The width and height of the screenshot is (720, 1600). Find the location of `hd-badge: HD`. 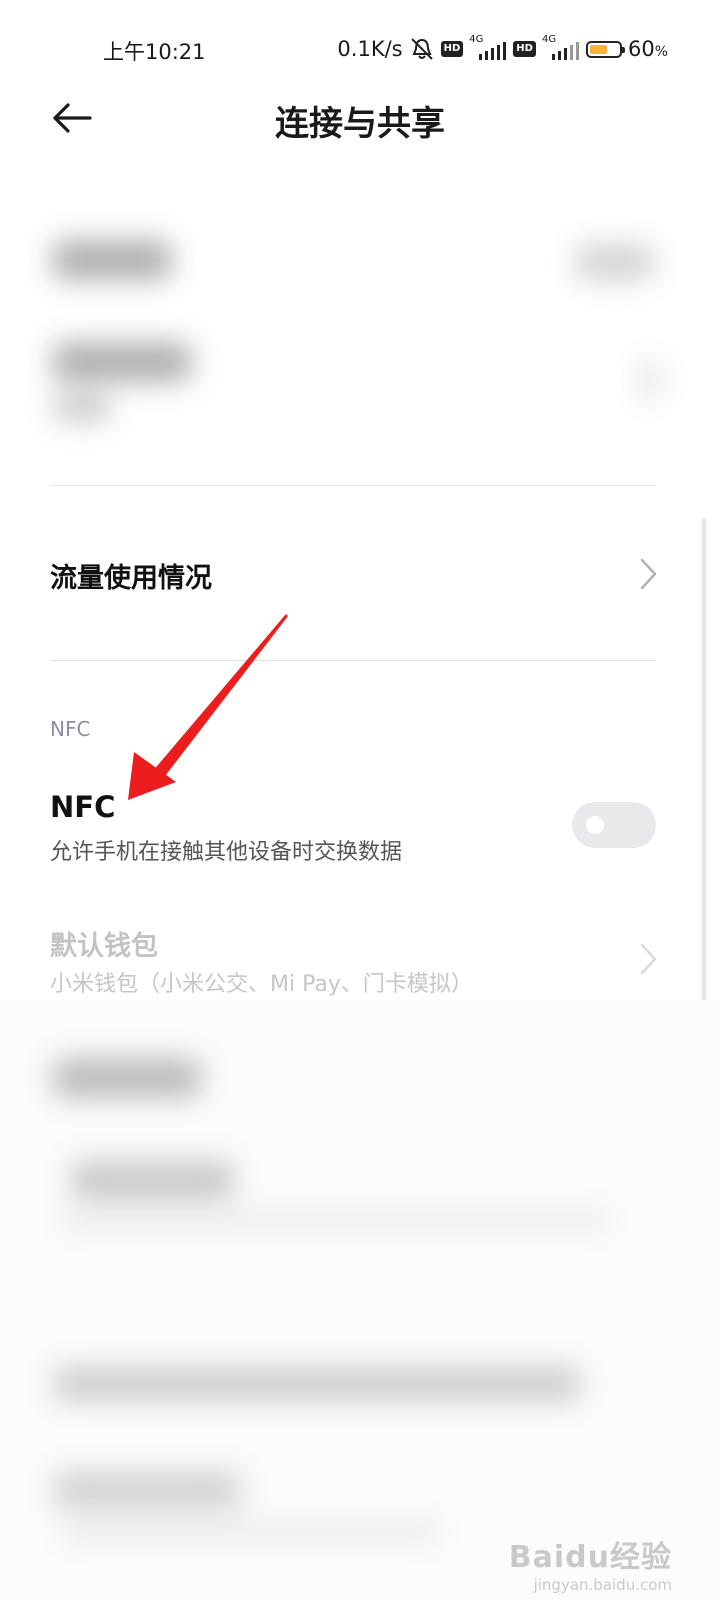

hd-badge: HD is located at coordinates (452, 49).